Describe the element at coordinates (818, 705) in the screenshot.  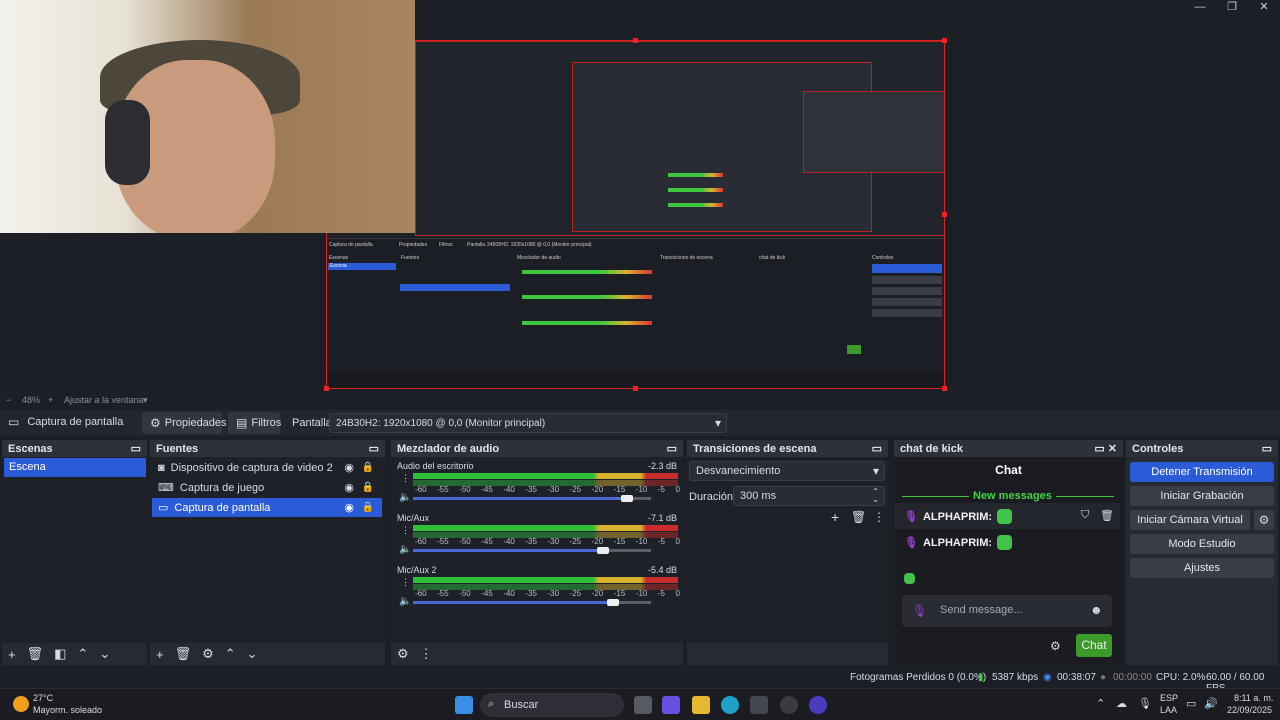
I see `app-icon` at that location.